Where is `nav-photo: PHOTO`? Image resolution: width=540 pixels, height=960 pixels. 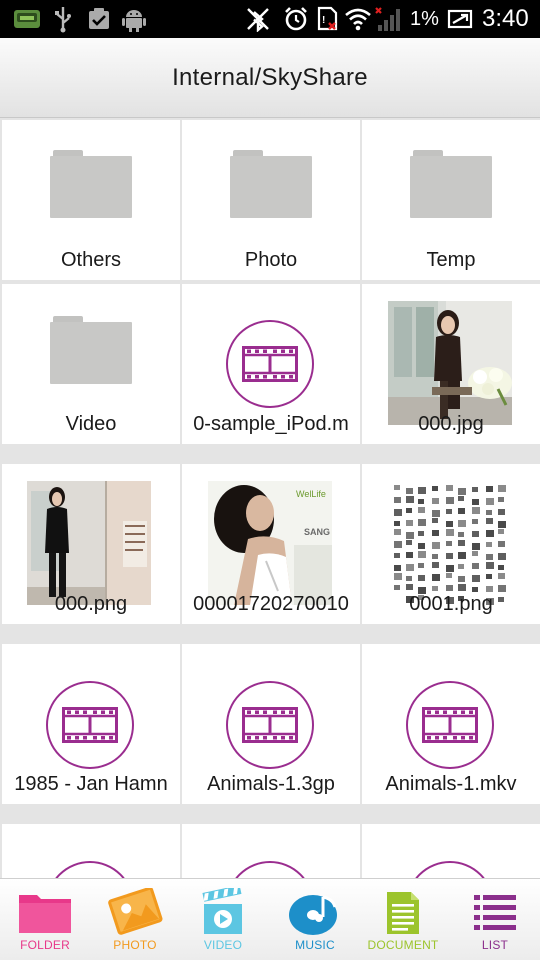 nav-photo: PHOTO is located at coordinates (135, 919).